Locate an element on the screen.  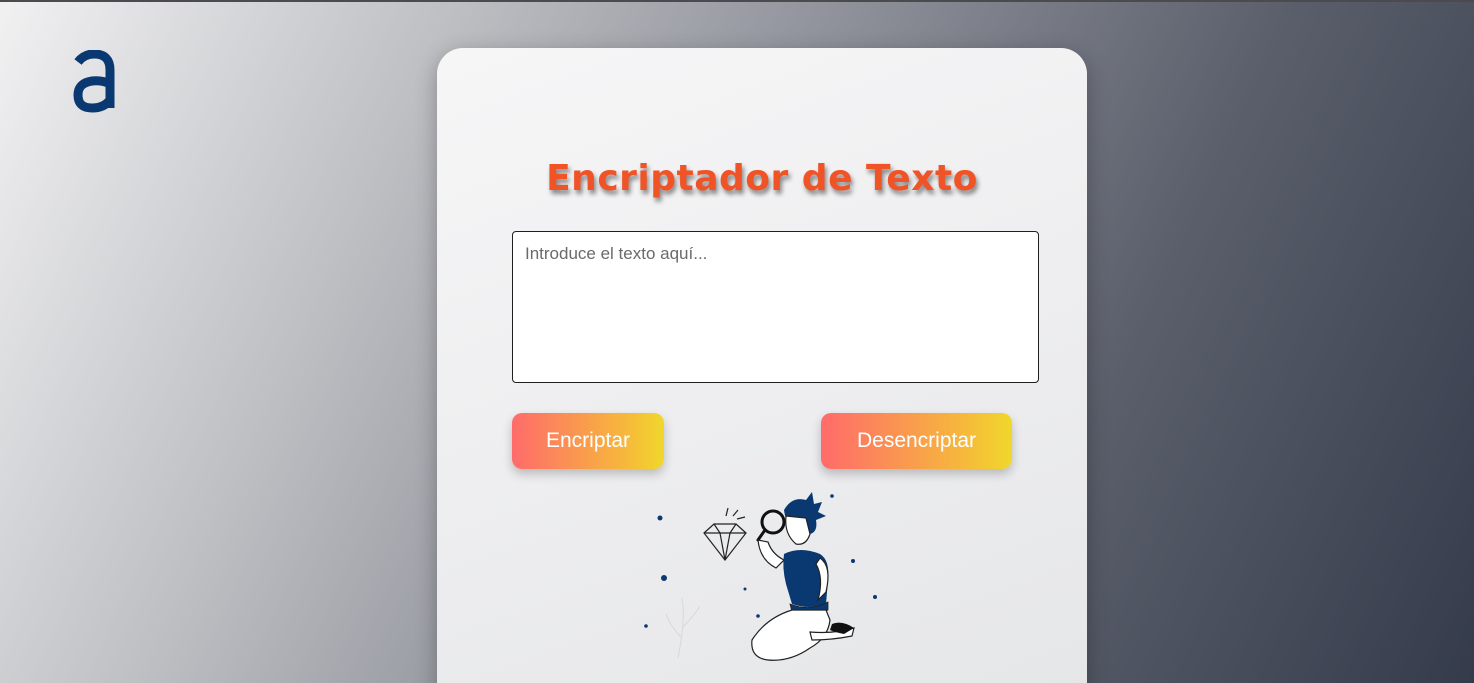
alura-logo is located at coordinates (94, 81).